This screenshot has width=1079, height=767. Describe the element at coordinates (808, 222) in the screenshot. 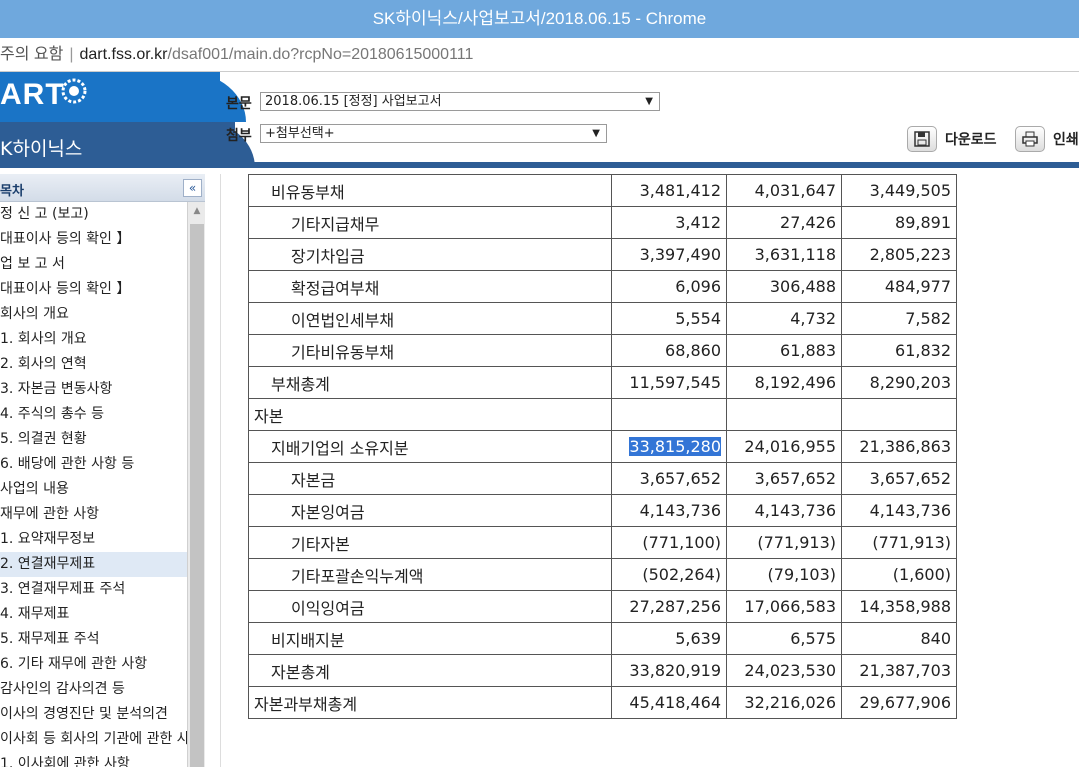

I see `cell-value: 27,426` at that location.